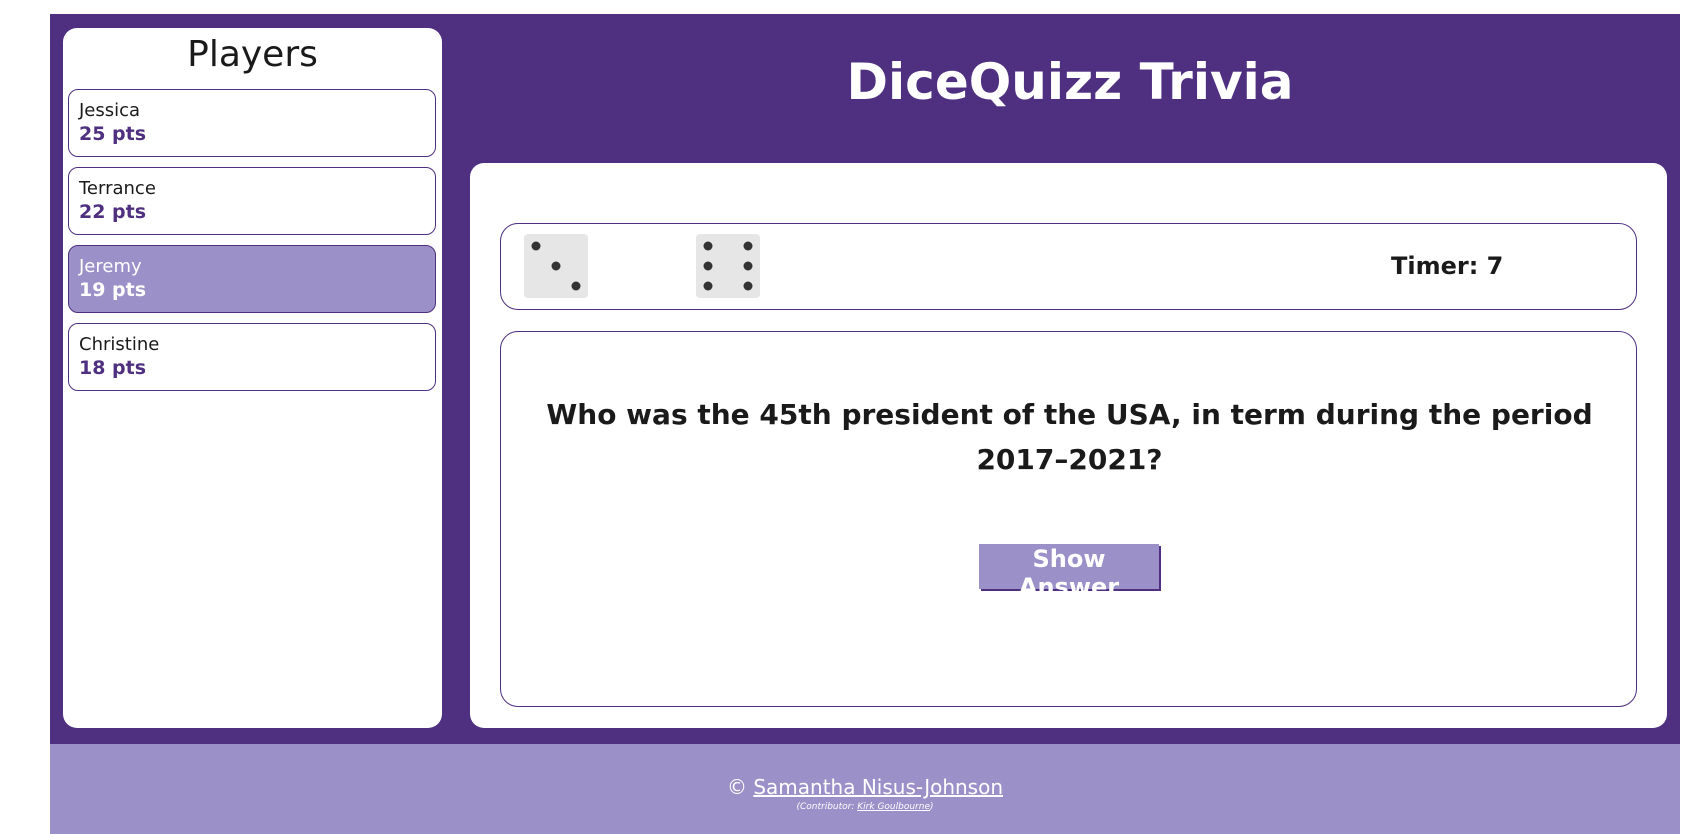 The height and width of the screenshot is (834, 1690). What do you see at coordinates (113, 368) in the screenshot?
I see `player-score: 18 pts` at bounding box center [113, 368].